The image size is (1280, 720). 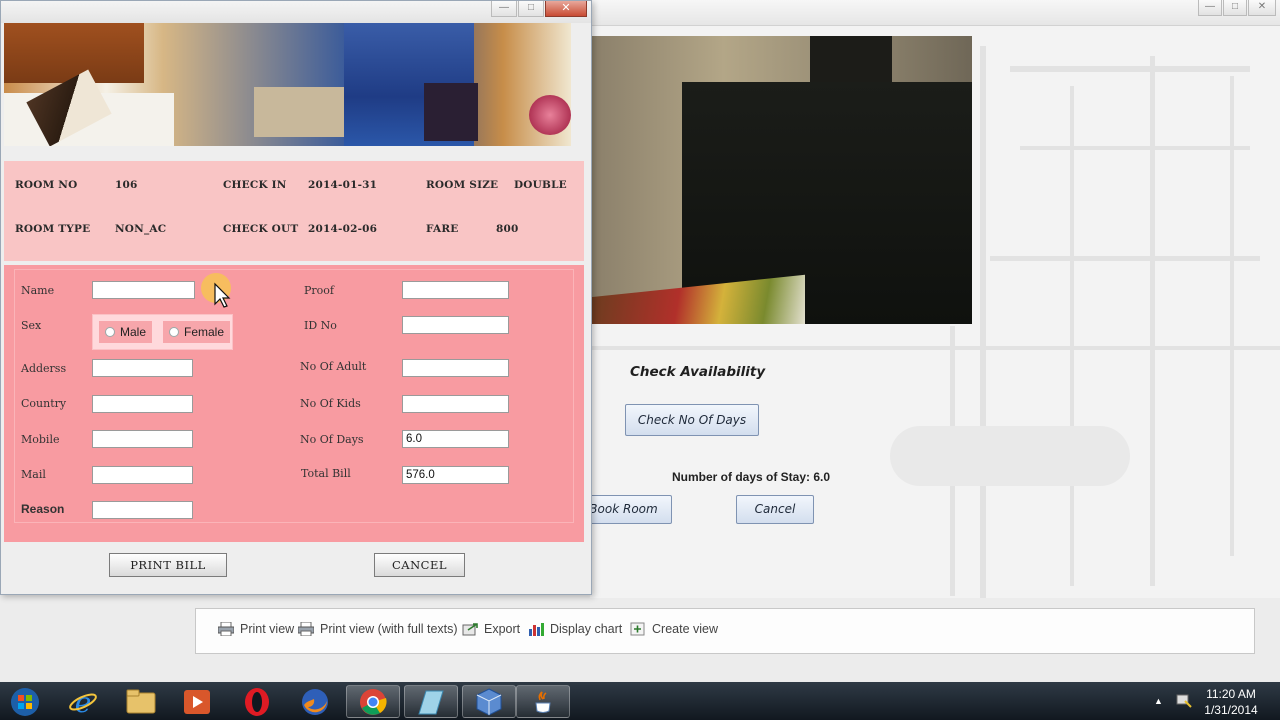 I want to click on id-no-label: ID No, so click(x=320, y=325).